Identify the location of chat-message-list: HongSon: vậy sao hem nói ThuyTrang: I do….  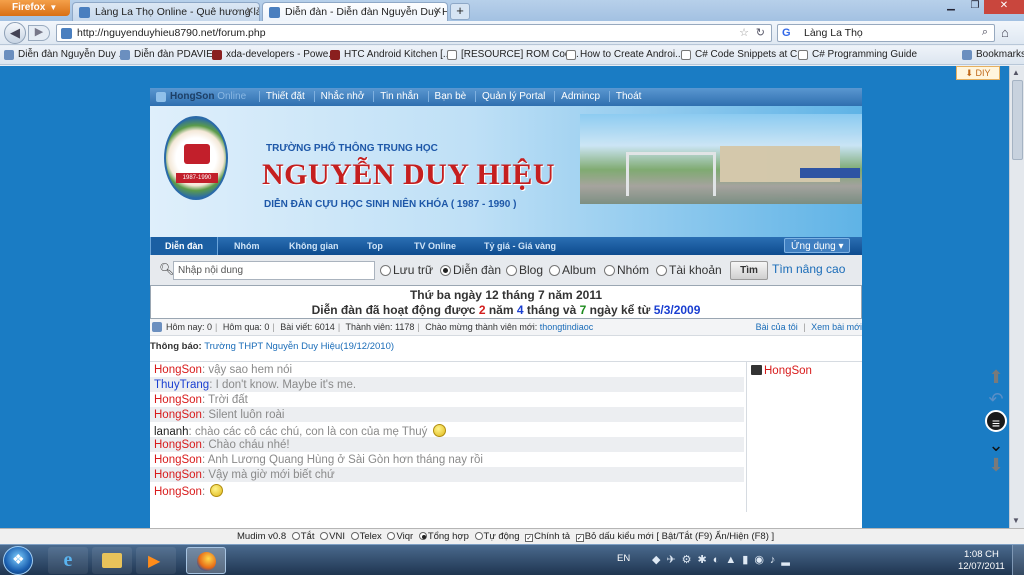
(447, 430).